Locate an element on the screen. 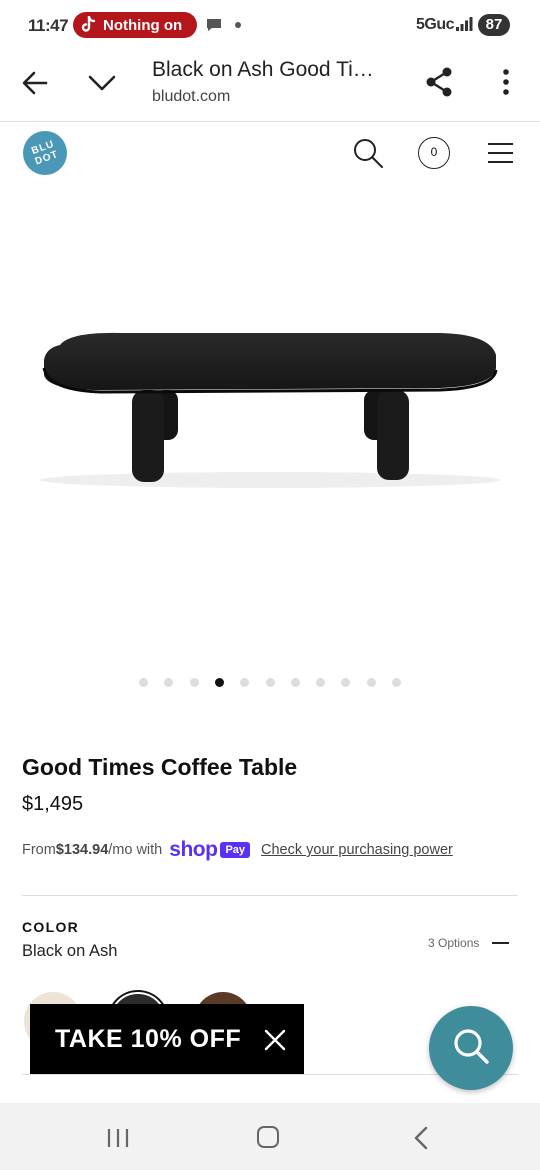 This screenshot has width=540, height=1170. nav-back-icon is located at coordinates (421, 1140).